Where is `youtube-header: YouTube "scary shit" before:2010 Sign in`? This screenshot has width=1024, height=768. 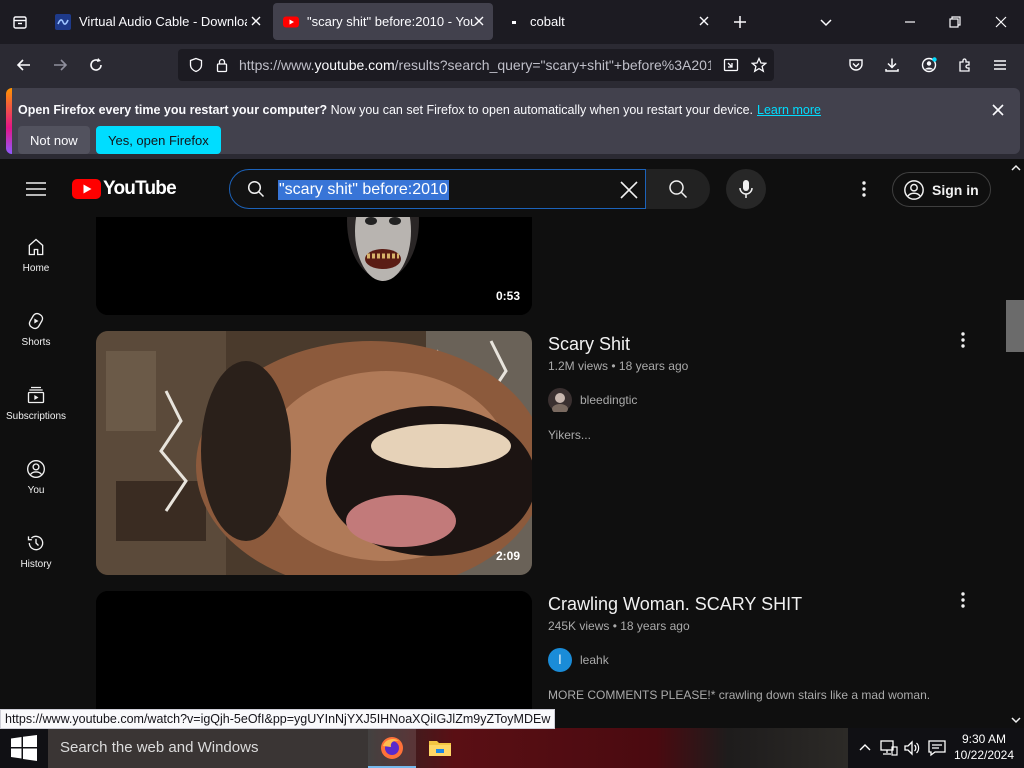
youtube-header: YouTube "scary shit" before:2010 Sign in is located at coordinates (504, 189).